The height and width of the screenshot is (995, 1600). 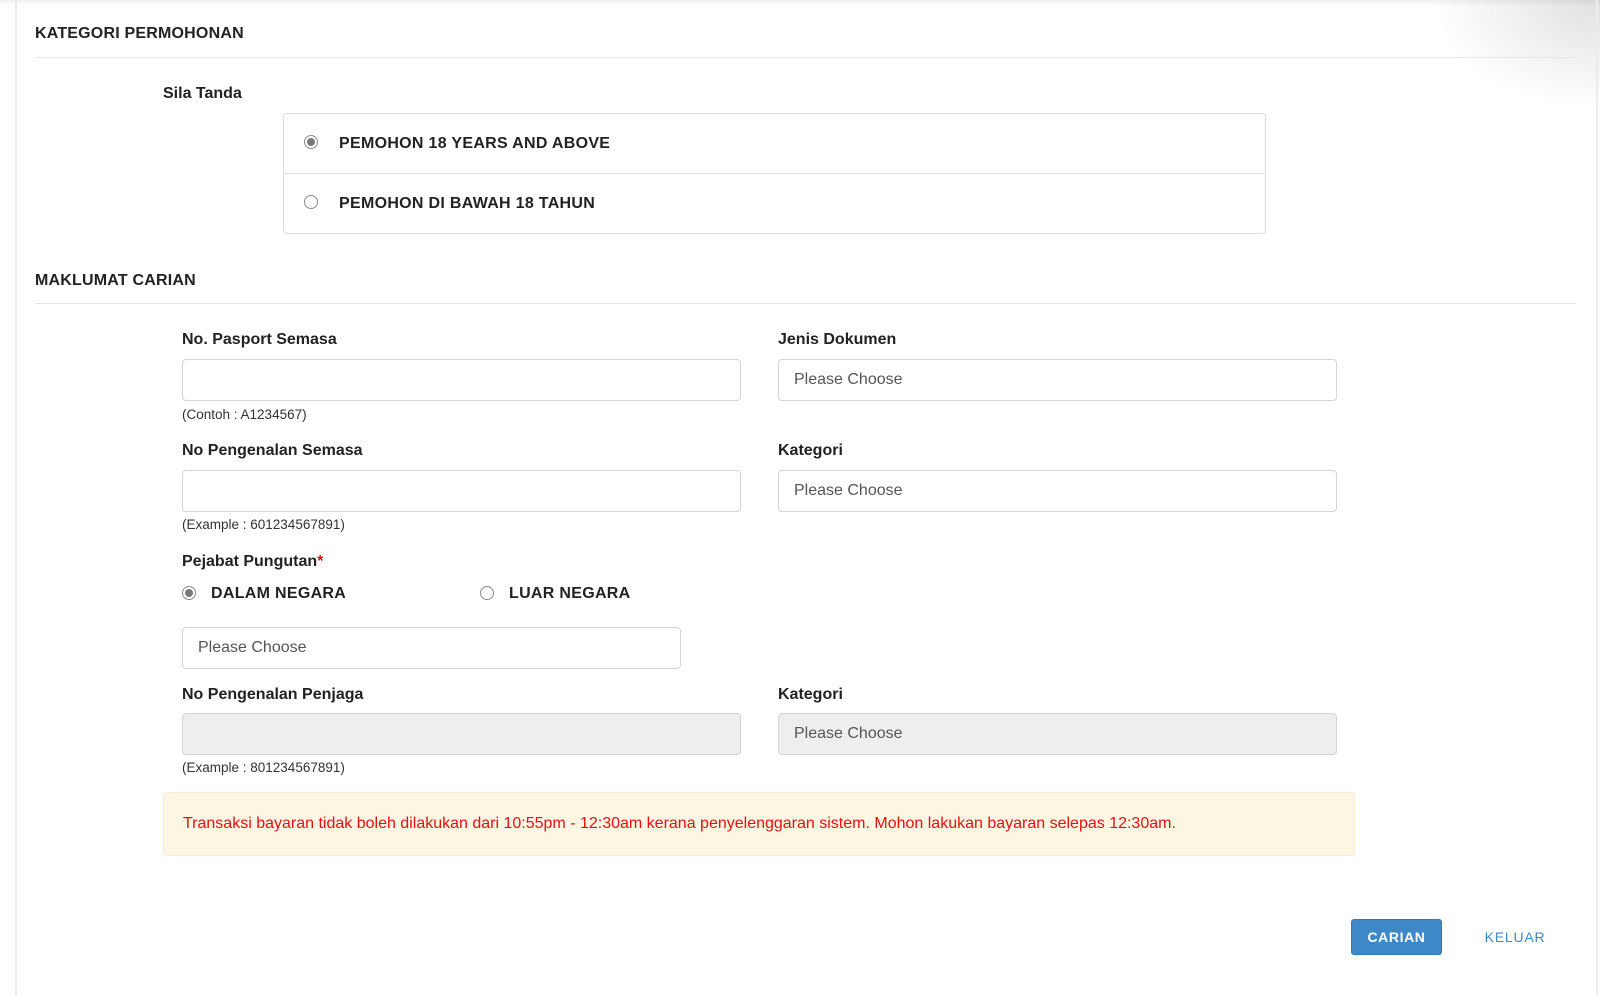 What do you see at coordinates (461, 491) in the screenshot?
I see `id-number-input` at bounding box center [461, 491].